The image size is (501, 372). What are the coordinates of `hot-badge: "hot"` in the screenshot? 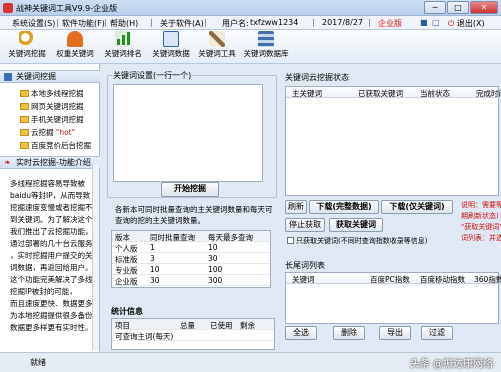 It's located at (65, 132).